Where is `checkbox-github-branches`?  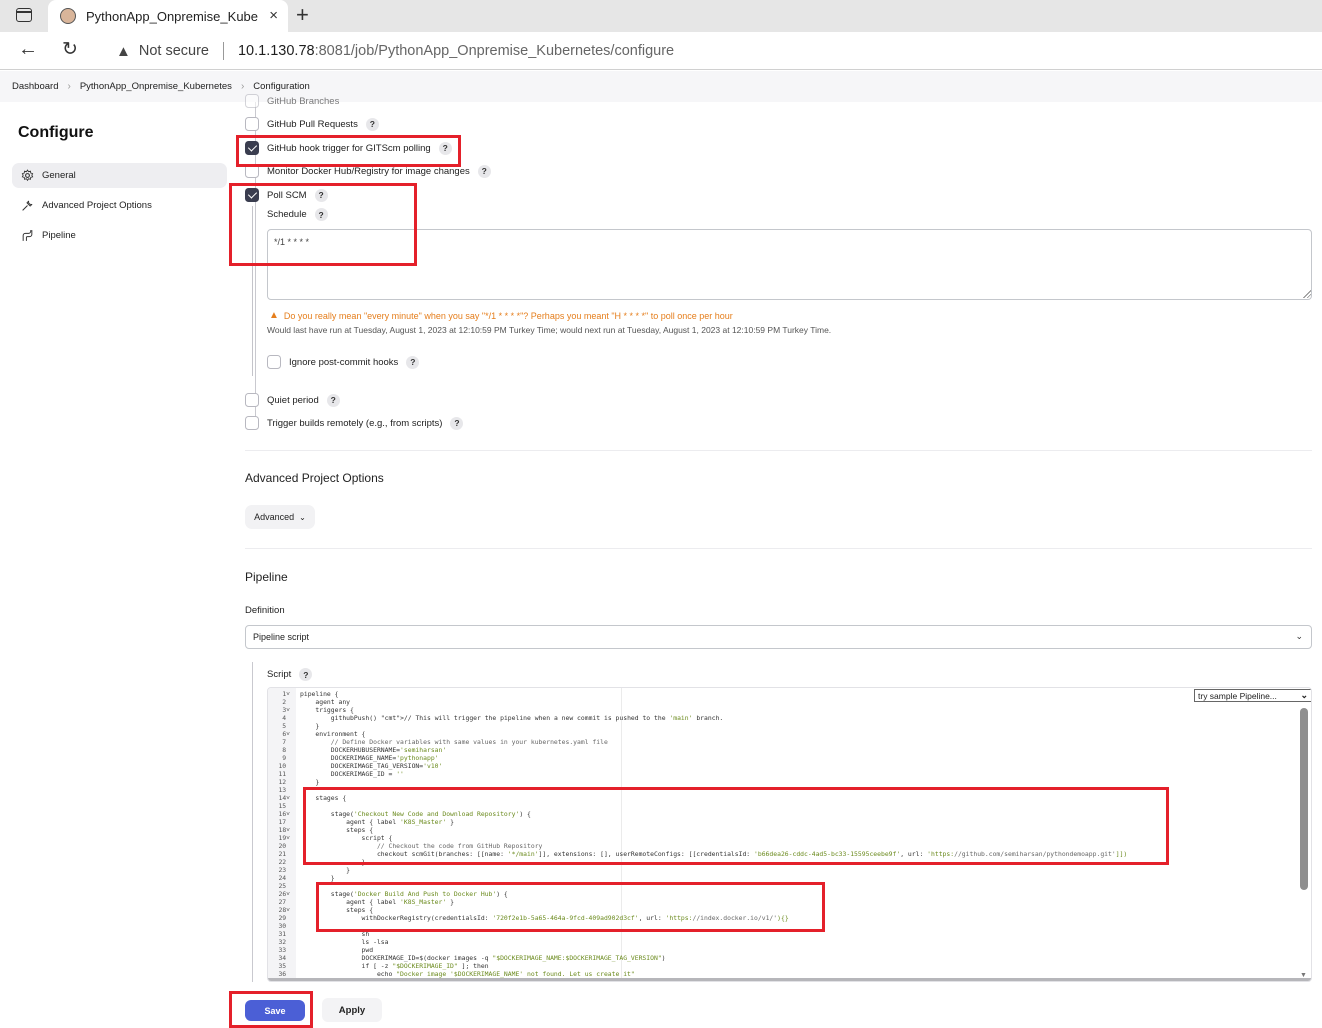 checkbox-github-branches is located at coordinates (252, 101).